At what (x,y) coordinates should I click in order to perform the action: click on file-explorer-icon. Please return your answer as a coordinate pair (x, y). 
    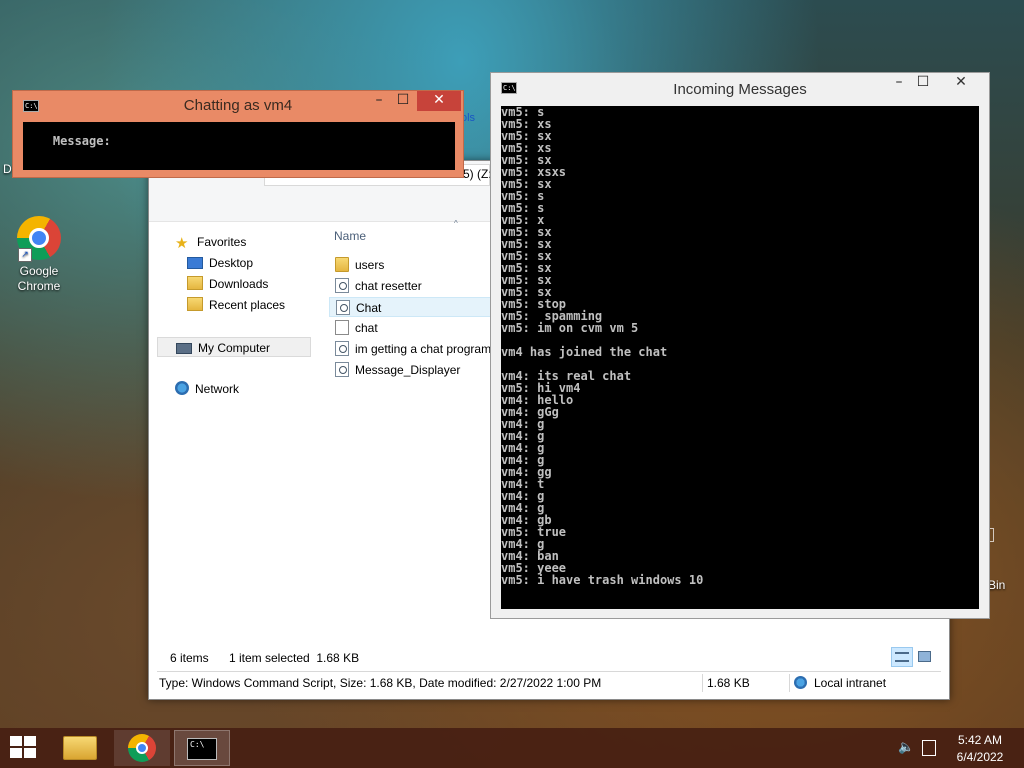
    Looking at the image, I should click on (80, 748).